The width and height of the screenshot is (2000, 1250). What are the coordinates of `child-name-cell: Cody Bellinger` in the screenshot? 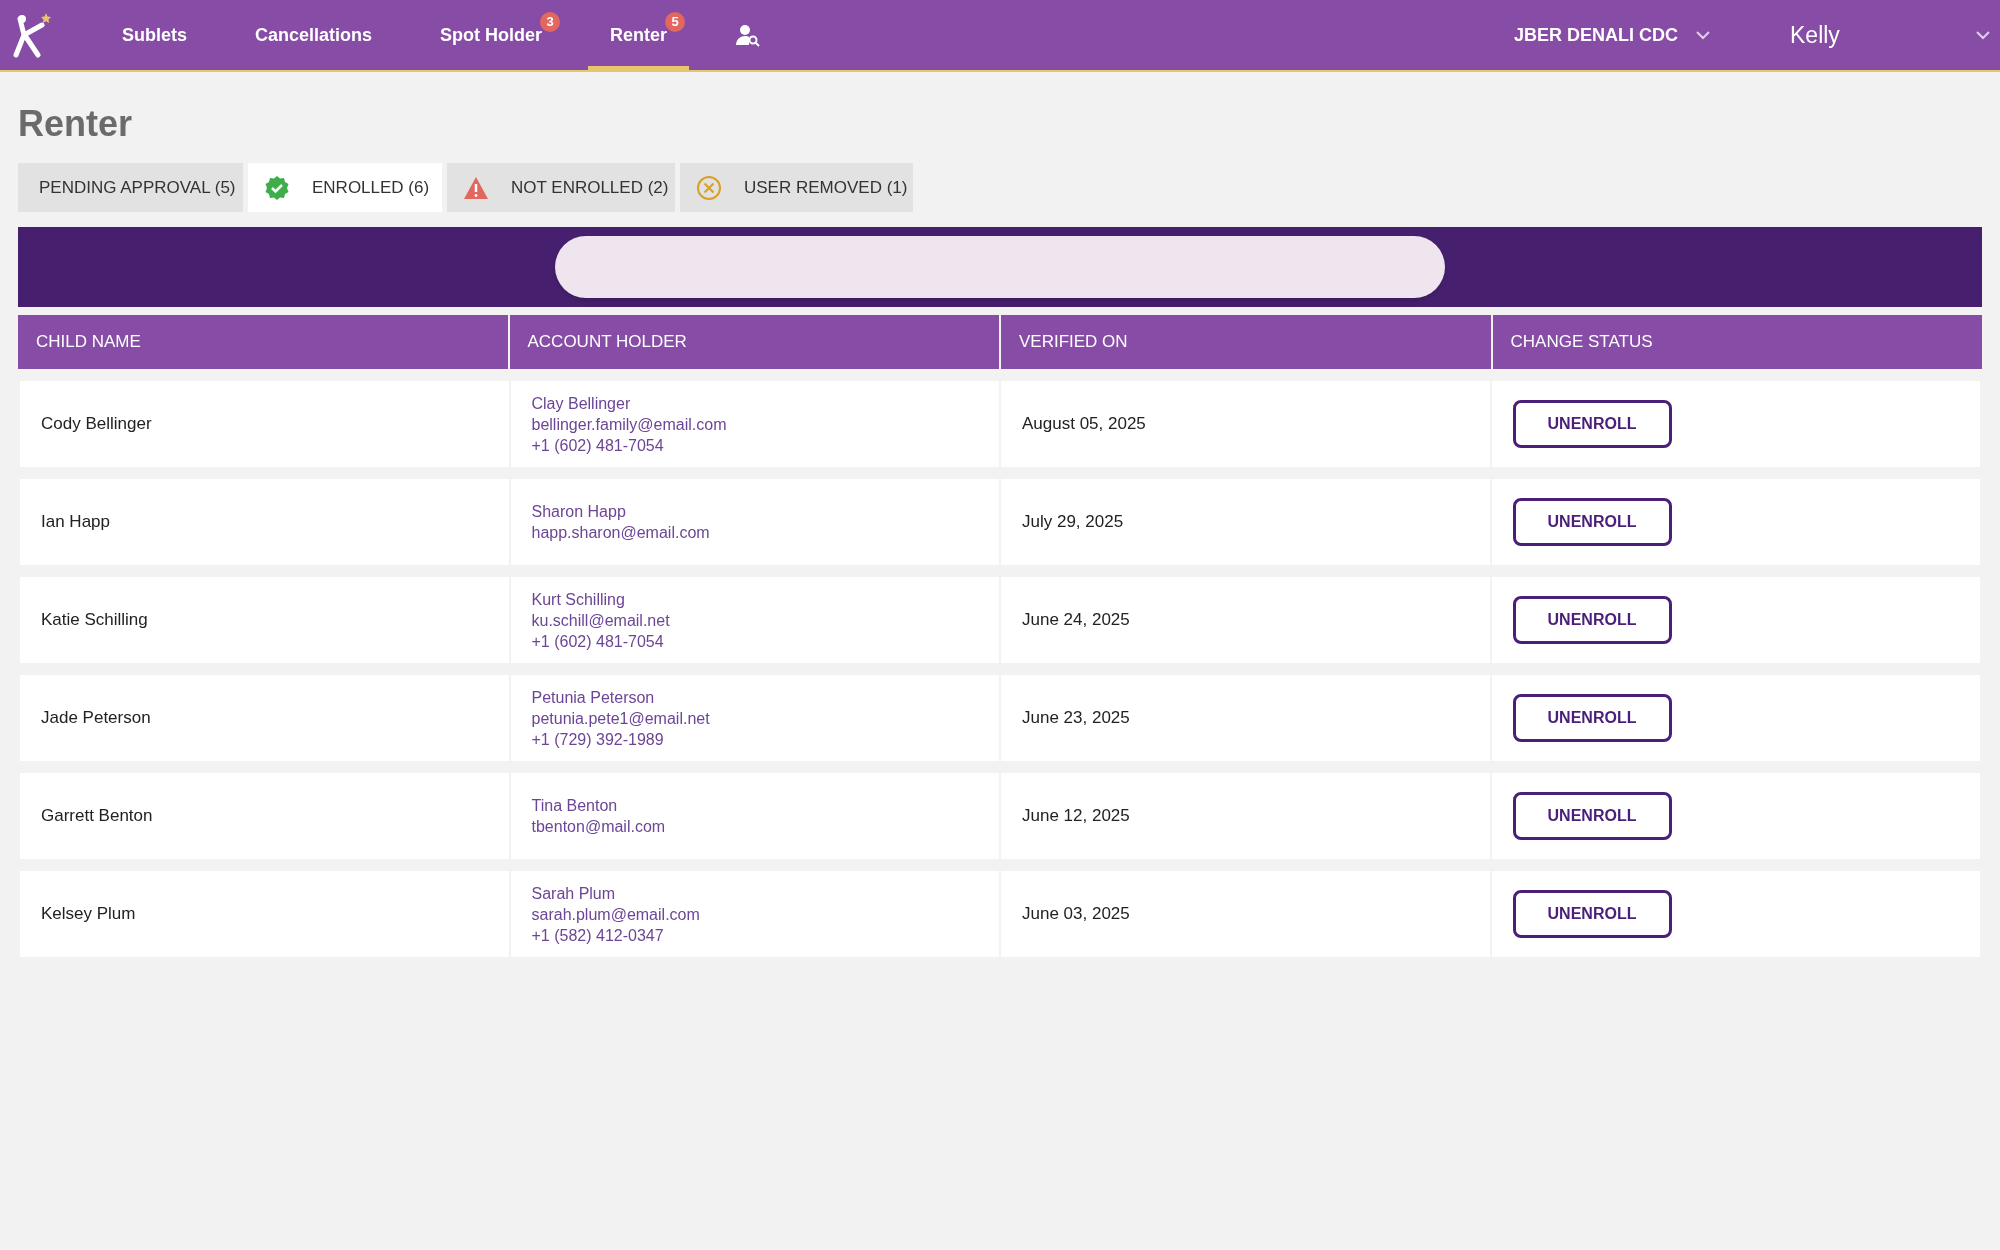 It's located at (264, 424).